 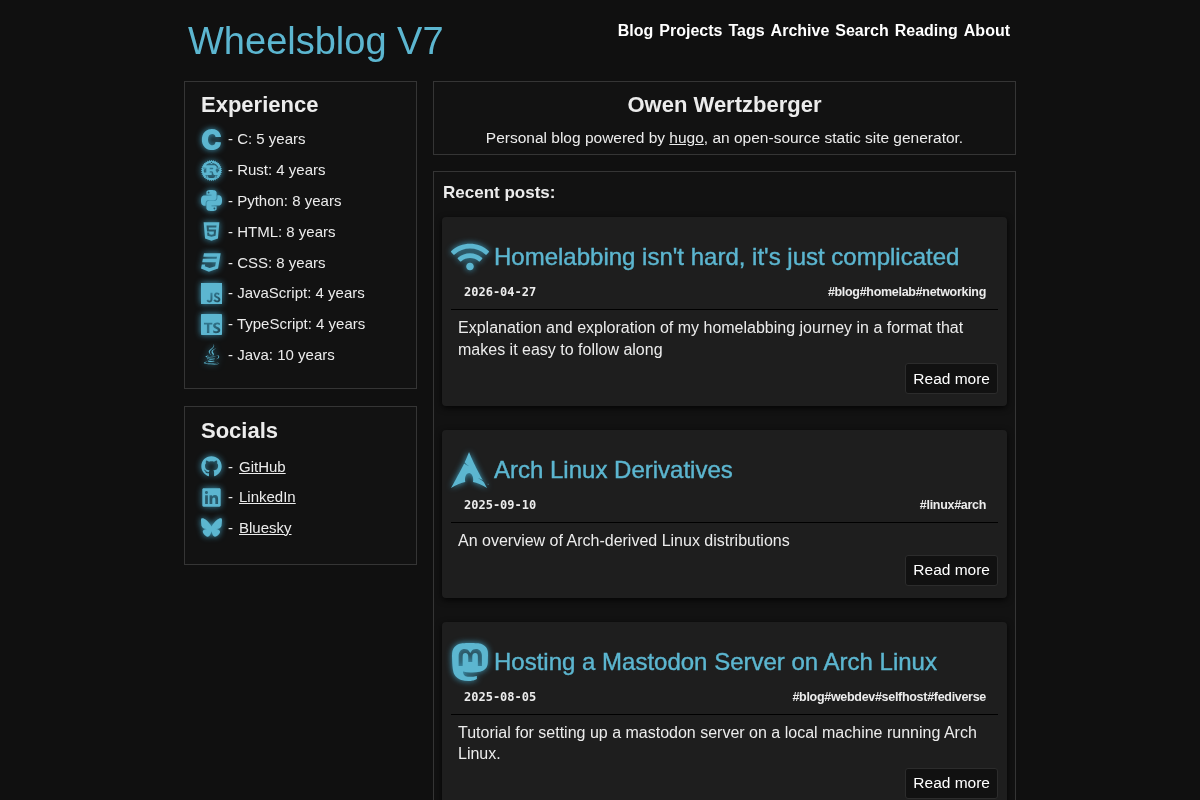 I want to click on post-title-link: Homelabbing isn't hard, it's just complicated, so click(x=727, y=257).